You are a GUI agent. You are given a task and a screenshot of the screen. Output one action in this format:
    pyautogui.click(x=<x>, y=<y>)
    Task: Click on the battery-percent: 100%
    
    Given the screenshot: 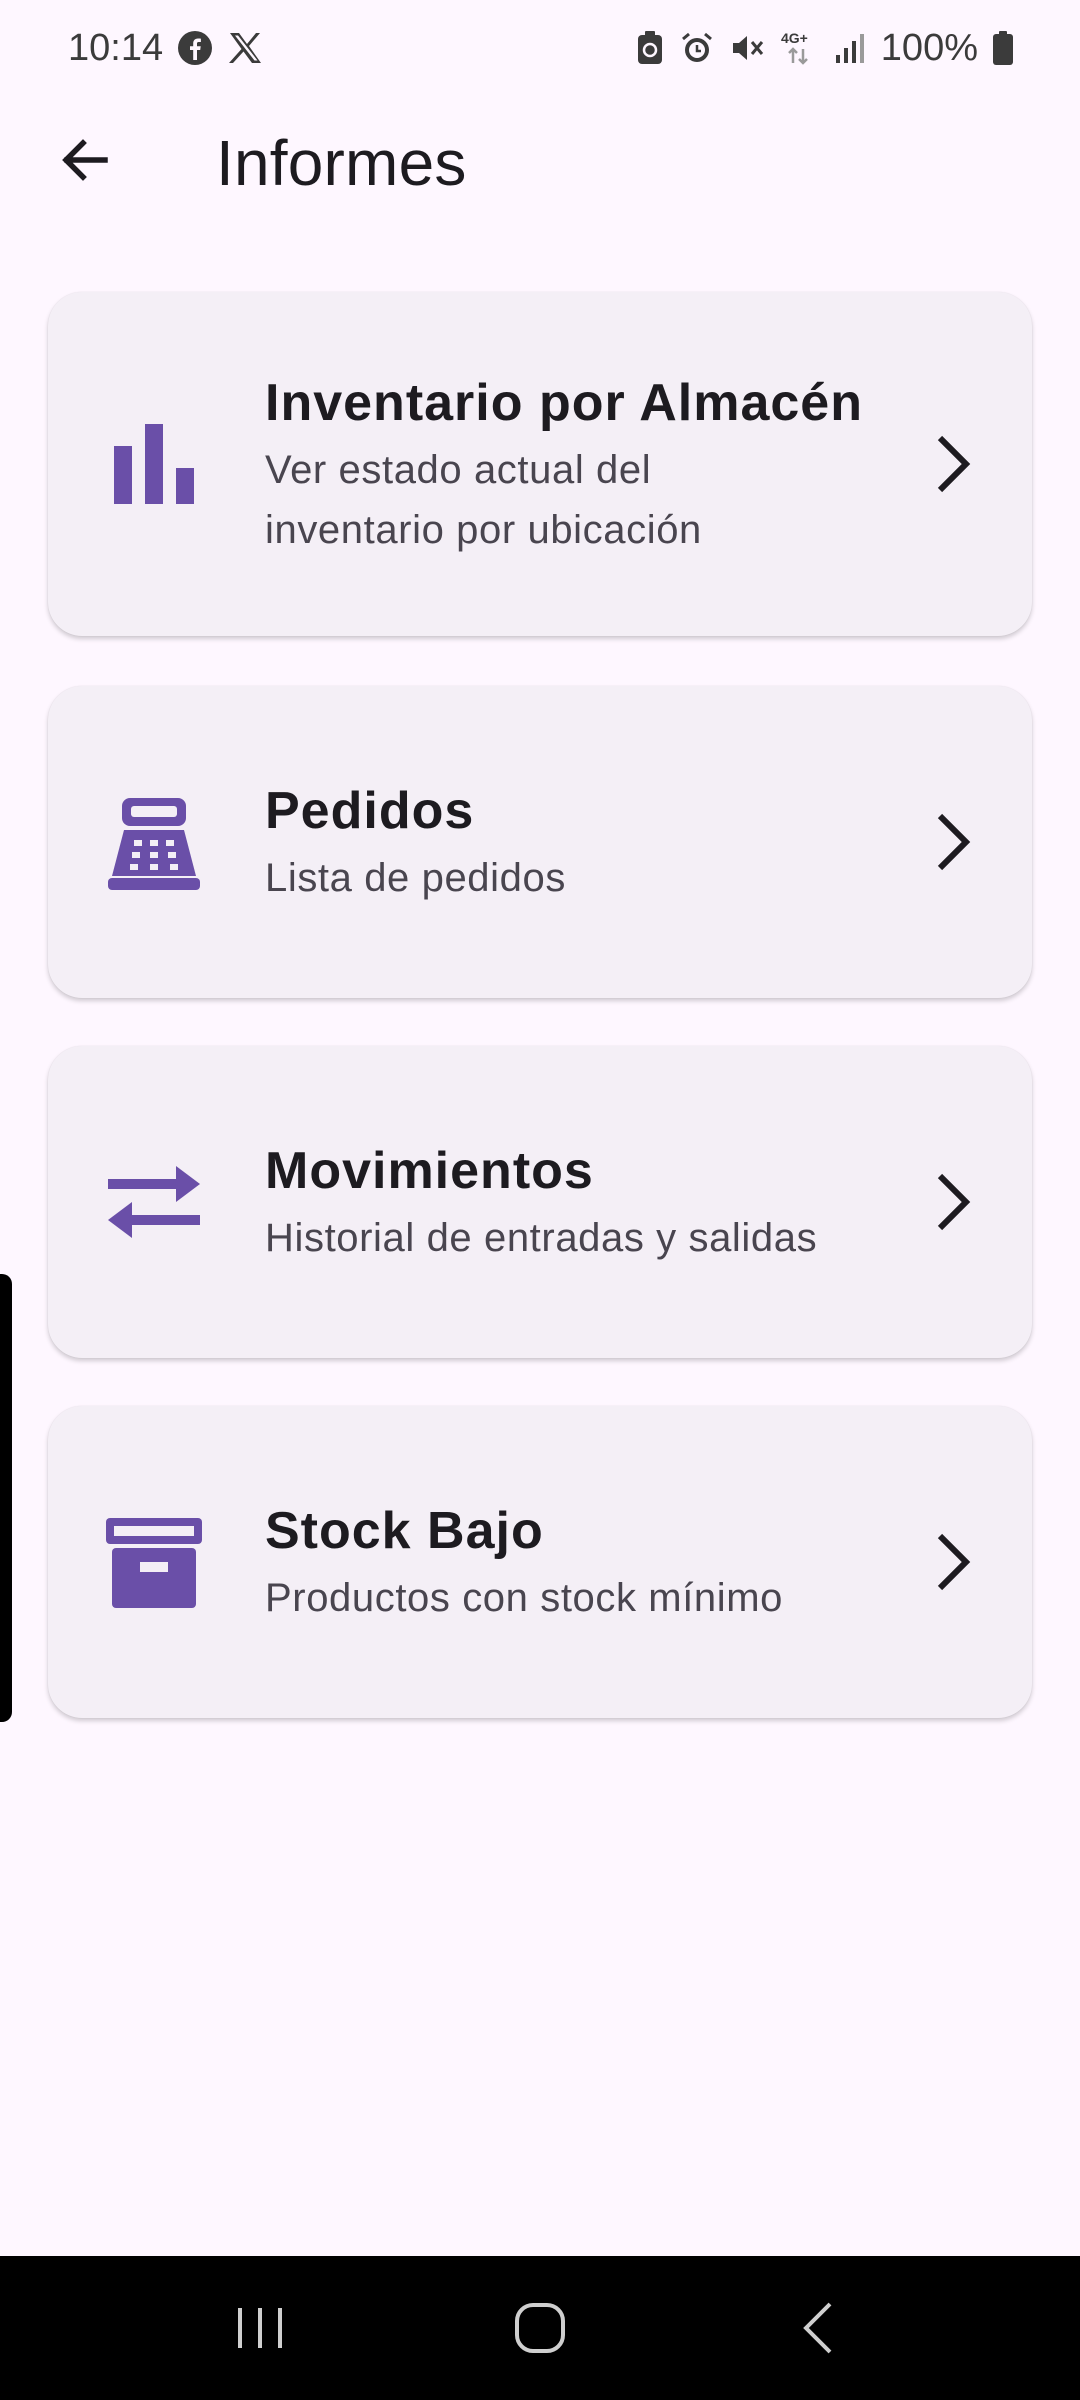 What is the action you would take?
    pyautogui.click(x=929, y=47)
    